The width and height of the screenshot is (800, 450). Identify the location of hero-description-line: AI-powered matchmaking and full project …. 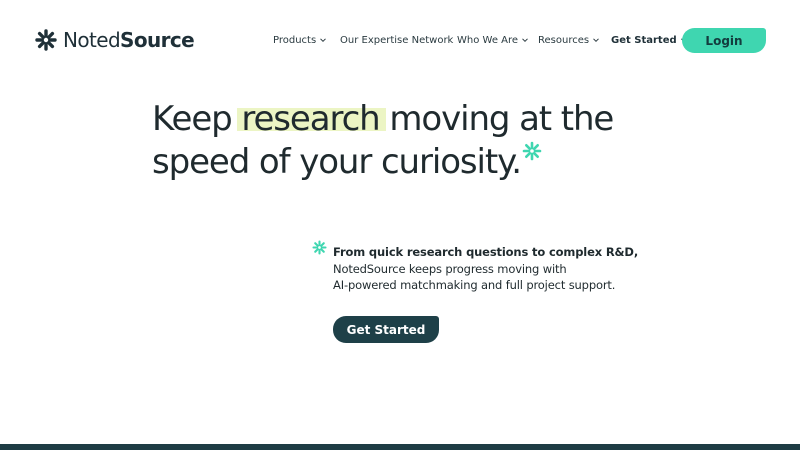
(474, 285).